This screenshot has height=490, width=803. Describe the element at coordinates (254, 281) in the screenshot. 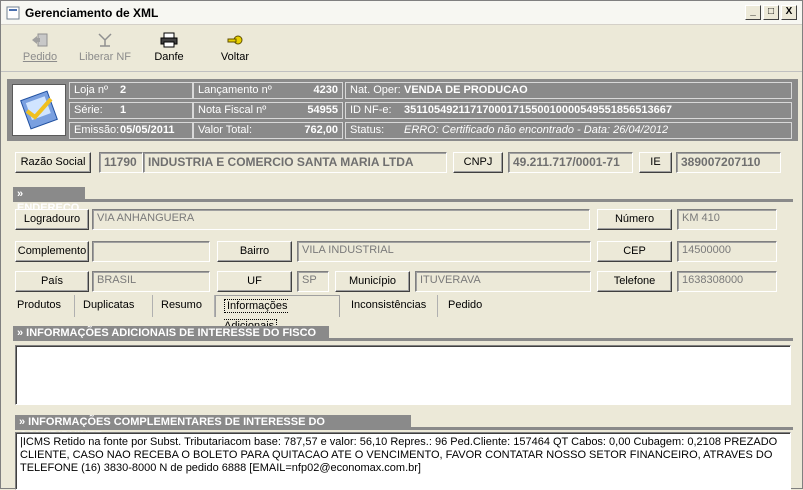

I see `uf-button: UF` at that location.